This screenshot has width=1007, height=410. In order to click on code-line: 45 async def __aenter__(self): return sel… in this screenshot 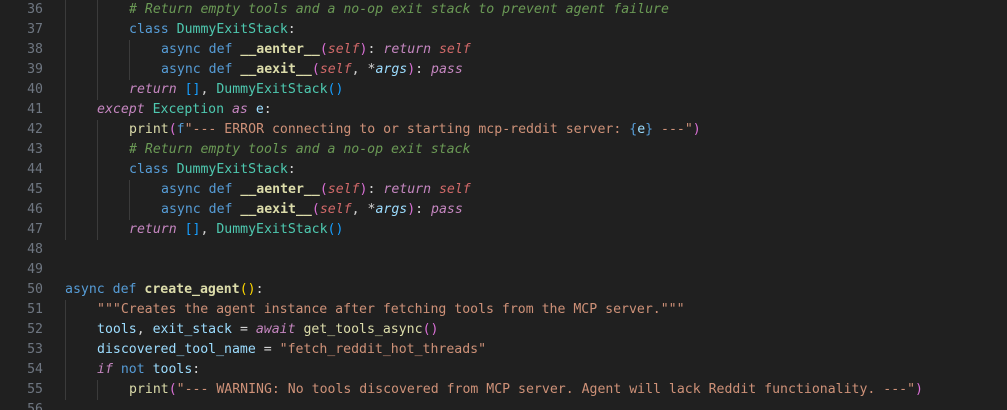, I will do `click(503, 190)`.